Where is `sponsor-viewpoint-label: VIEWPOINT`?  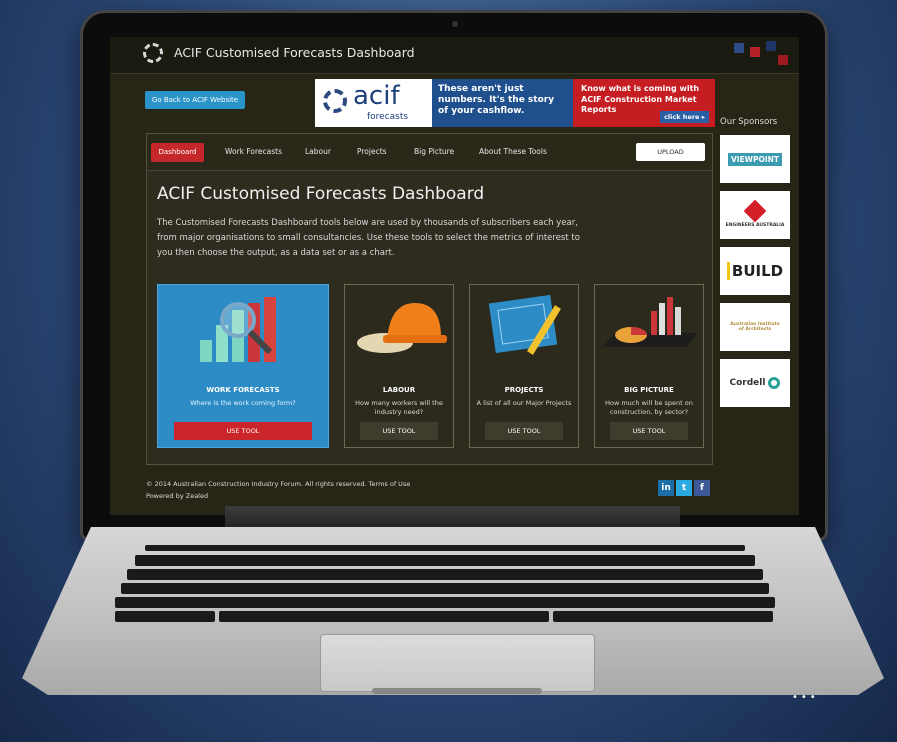 sponsor-viewpoint-label: VIEWPOINT is located at coordinates (755, 159).